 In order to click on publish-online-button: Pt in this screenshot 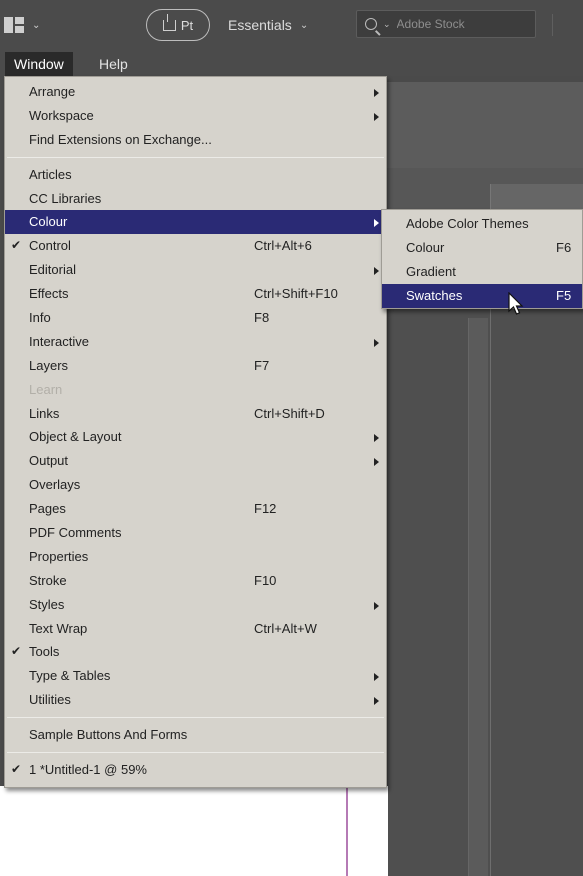, I will do `click(178, 25)`.